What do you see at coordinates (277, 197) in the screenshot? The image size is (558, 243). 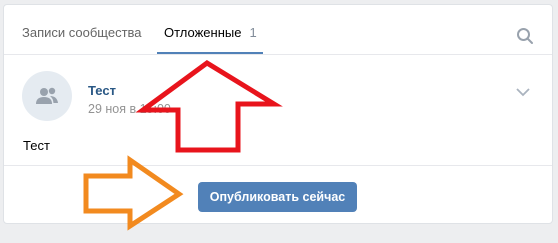 I see `publish-now-button: Опубликовать сейчас` at bounding box center [277, 197].